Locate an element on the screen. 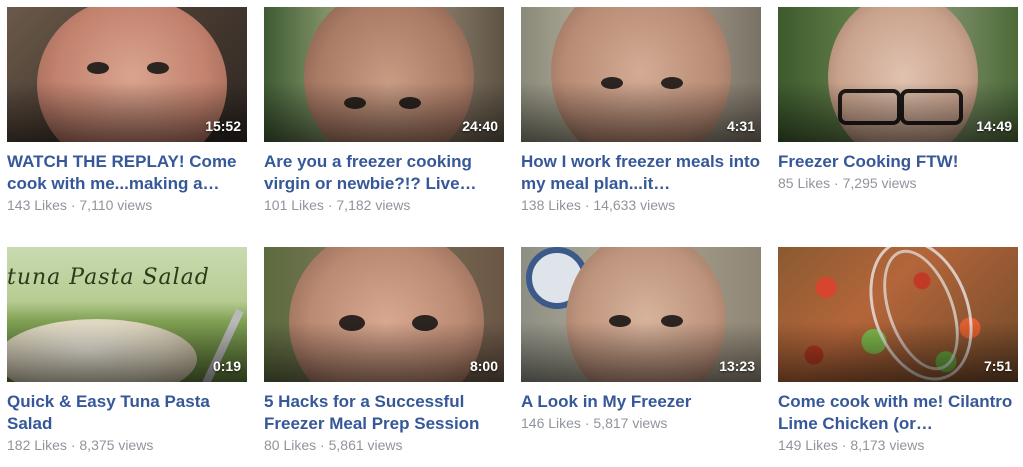 Image resolution: width=1023 pixels, height=467 pixels. video-thumbnail: 14:49 is located at coordinates (898, 74).